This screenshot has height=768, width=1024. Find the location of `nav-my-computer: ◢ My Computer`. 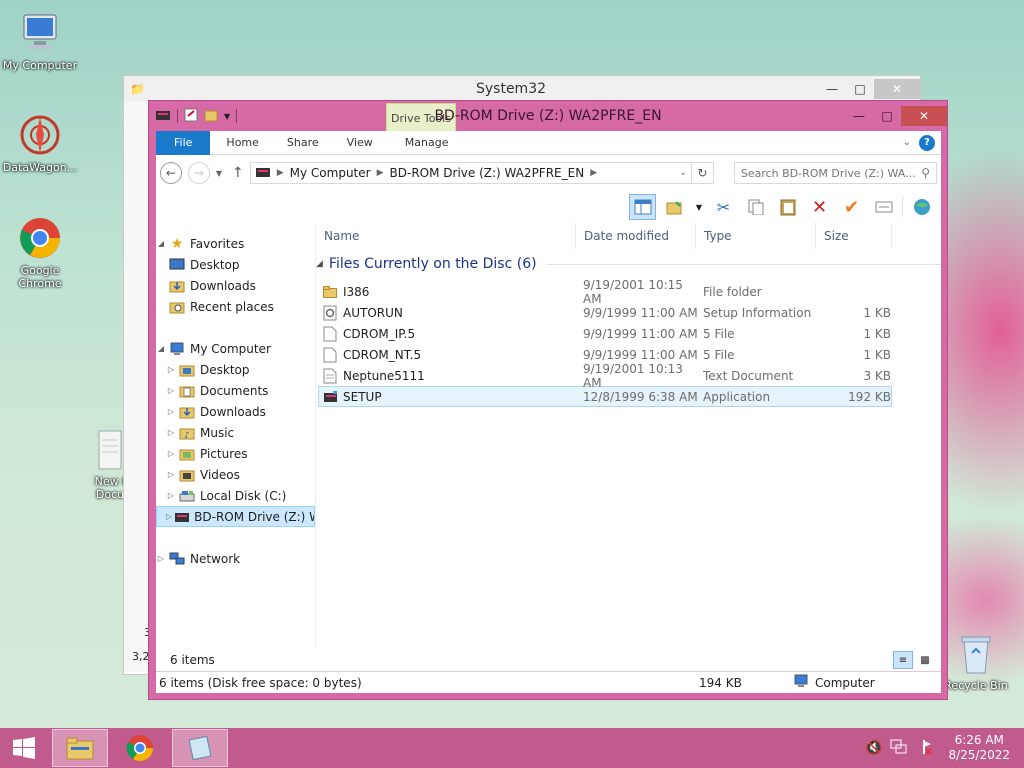

nav-my-computer: ◢ My Computer is located at coordinates (235, 348).